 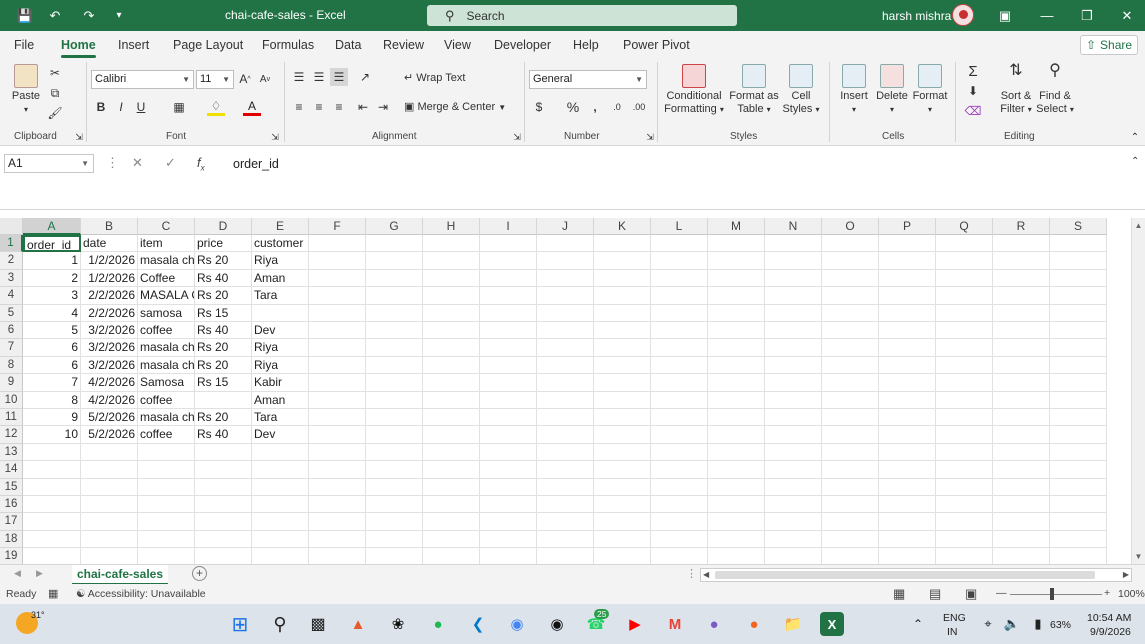 What do you see at coordinates (337, 365) in the screenshot?
I see `cell-f8` at bounding box center [337, 365].